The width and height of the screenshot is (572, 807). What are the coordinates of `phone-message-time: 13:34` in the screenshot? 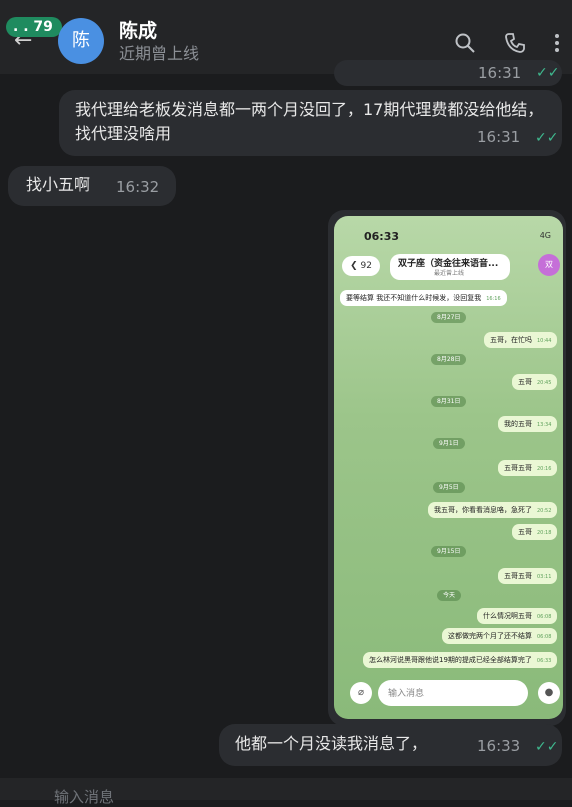 It's located at (544, 425).